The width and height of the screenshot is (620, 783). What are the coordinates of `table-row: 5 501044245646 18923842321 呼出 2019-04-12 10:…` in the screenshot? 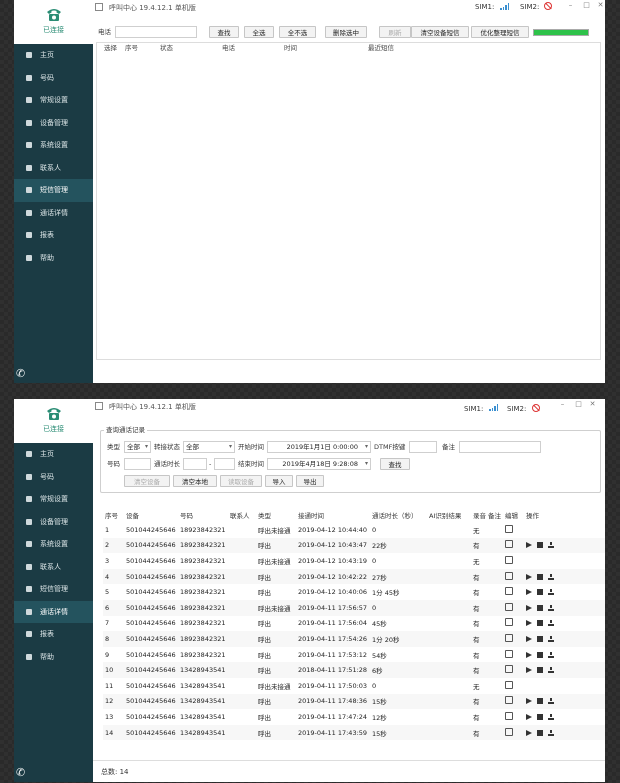 It's located at (354, 592).